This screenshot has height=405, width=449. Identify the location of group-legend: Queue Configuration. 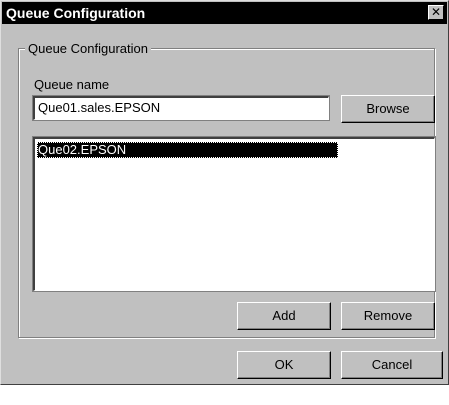
(88, 48).